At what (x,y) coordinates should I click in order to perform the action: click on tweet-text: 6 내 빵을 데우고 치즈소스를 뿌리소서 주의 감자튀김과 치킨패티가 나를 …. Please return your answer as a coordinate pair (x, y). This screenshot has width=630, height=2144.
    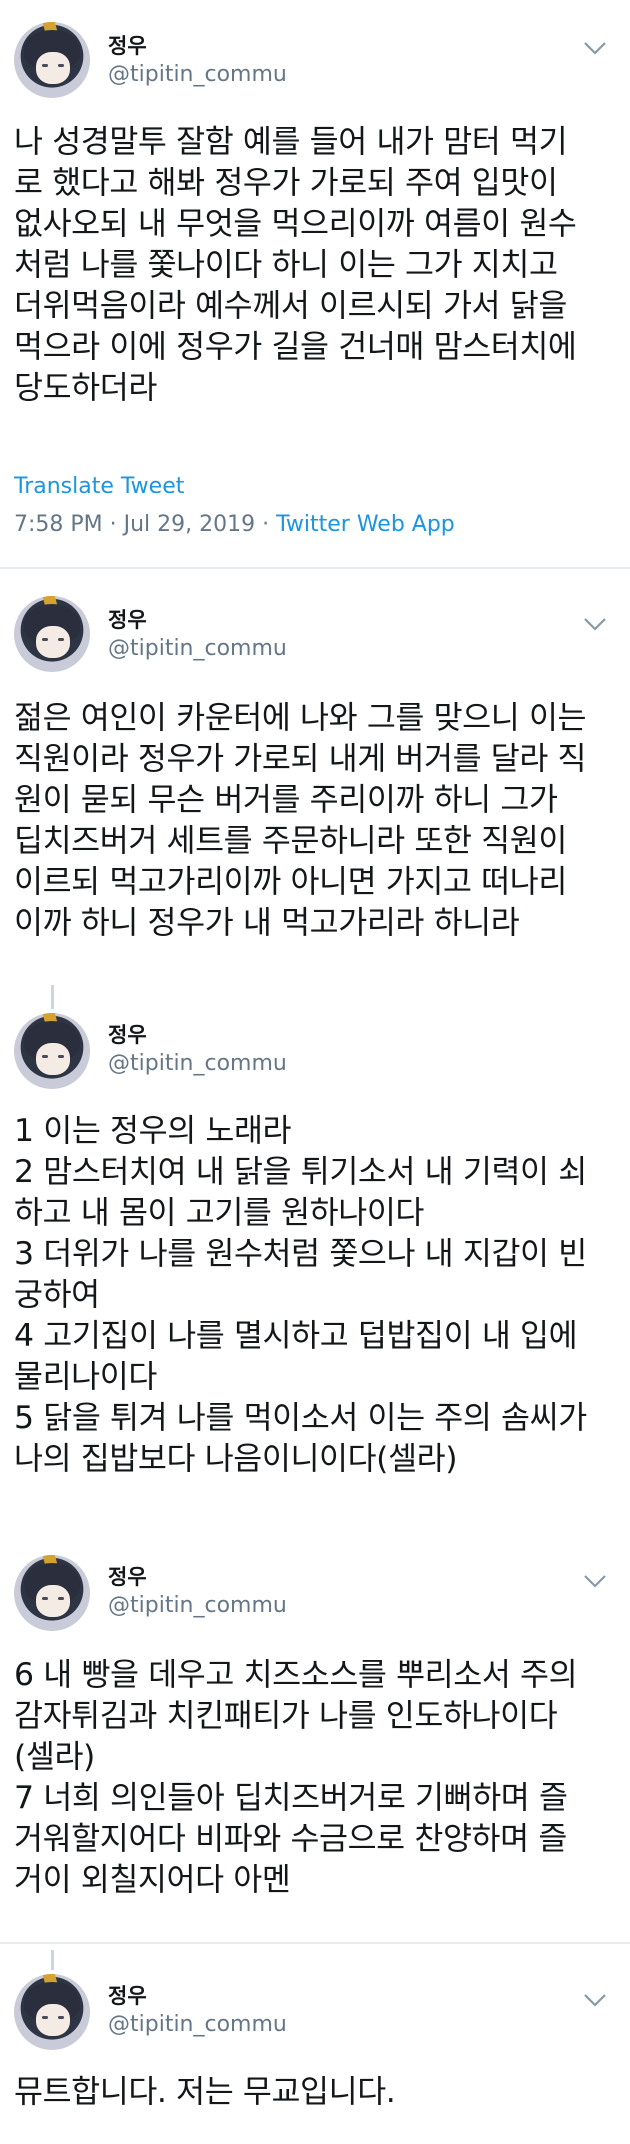
    Looking at the image, I should click on (296, 1777).